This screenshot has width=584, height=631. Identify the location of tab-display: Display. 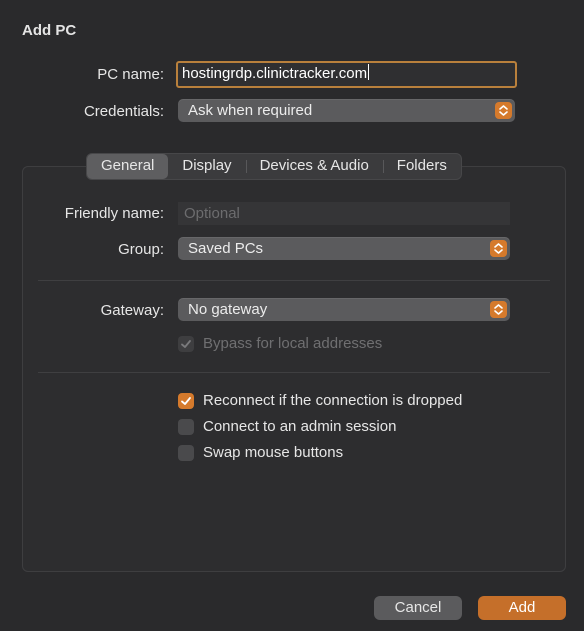
(206, 166).